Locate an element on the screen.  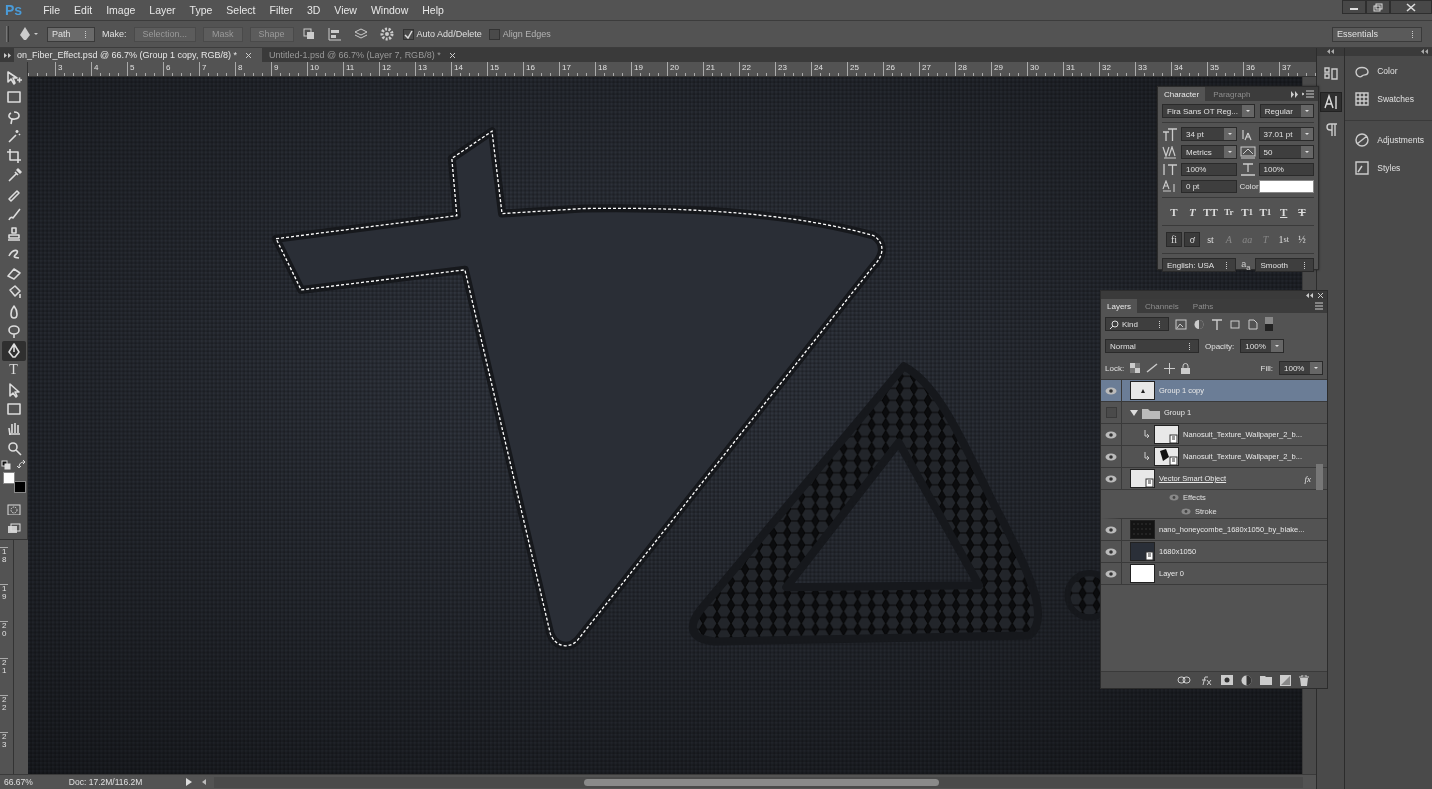
close-icon is located at coordinates (1411, 7).